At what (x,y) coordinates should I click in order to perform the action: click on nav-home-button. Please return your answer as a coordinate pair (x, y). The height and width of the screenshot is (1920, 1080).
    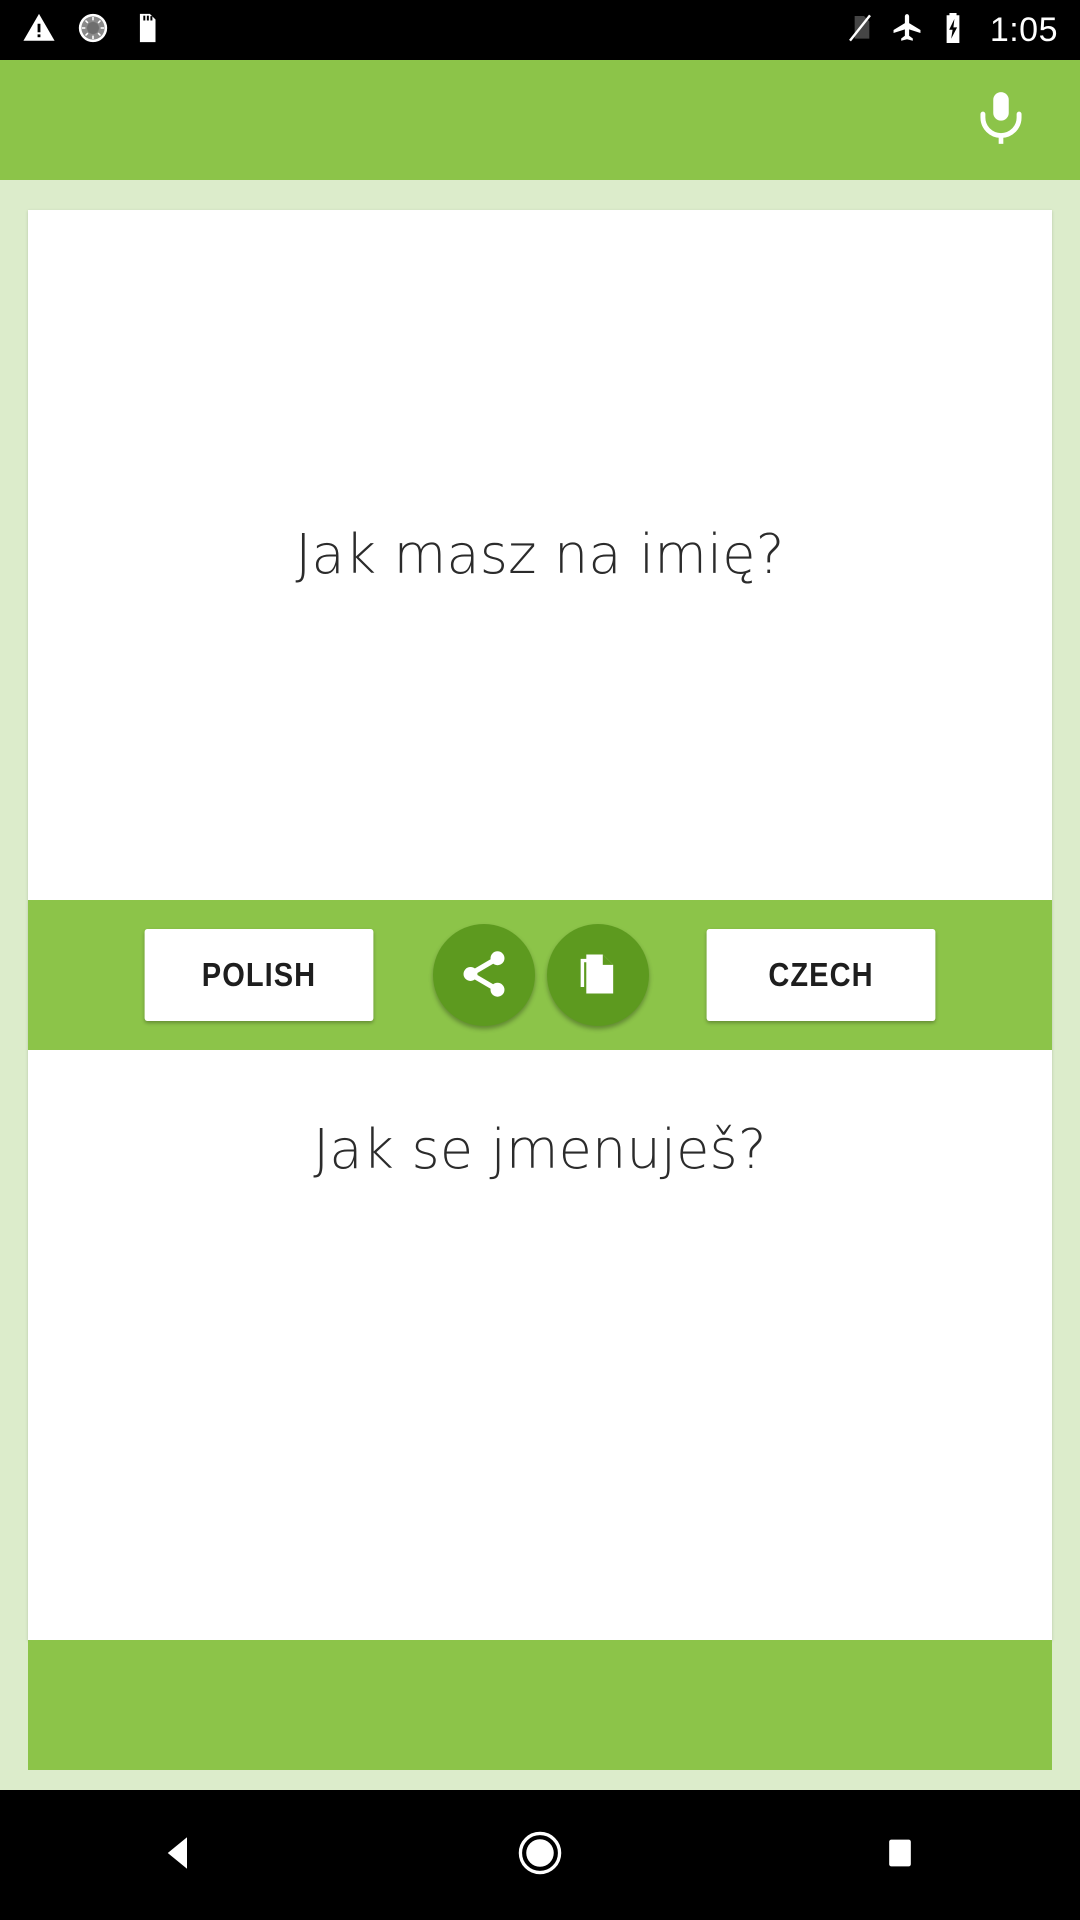
    Looking at the image, I should click on (540, 1855).